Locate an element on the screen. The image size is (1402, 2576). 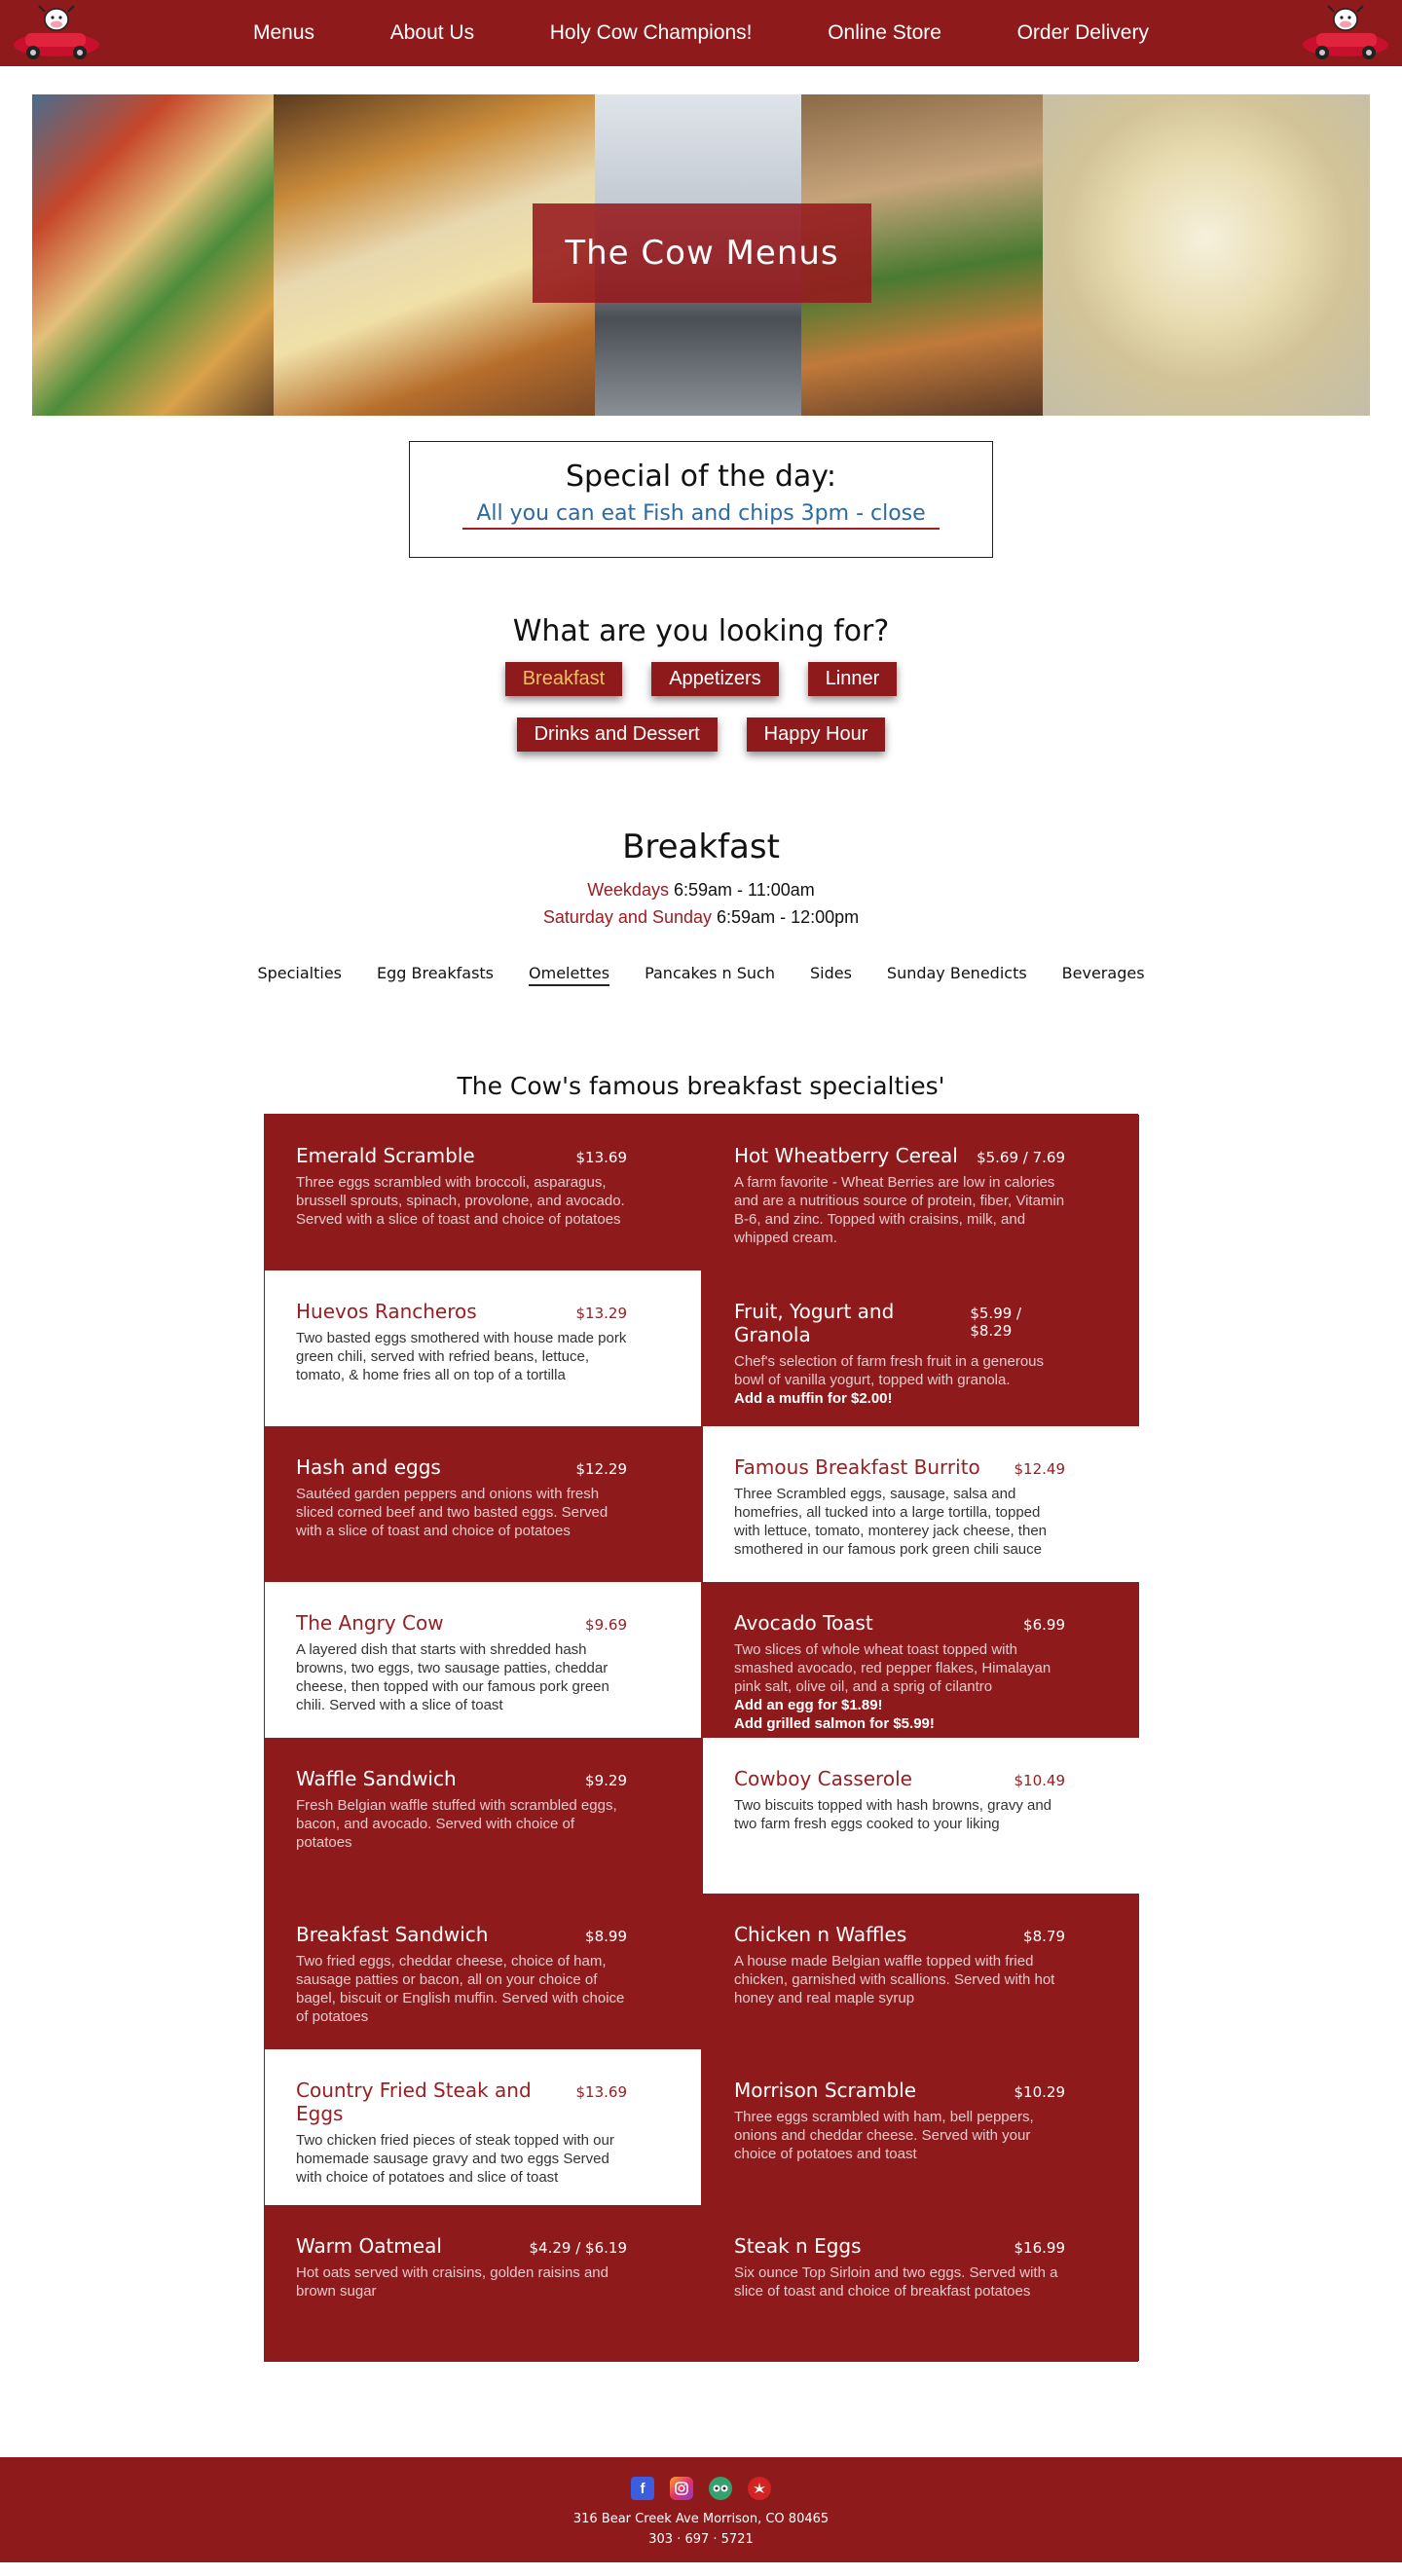
menu-item-header: Emerald Scramble $13.69 is located at coordinates (483, 1155).